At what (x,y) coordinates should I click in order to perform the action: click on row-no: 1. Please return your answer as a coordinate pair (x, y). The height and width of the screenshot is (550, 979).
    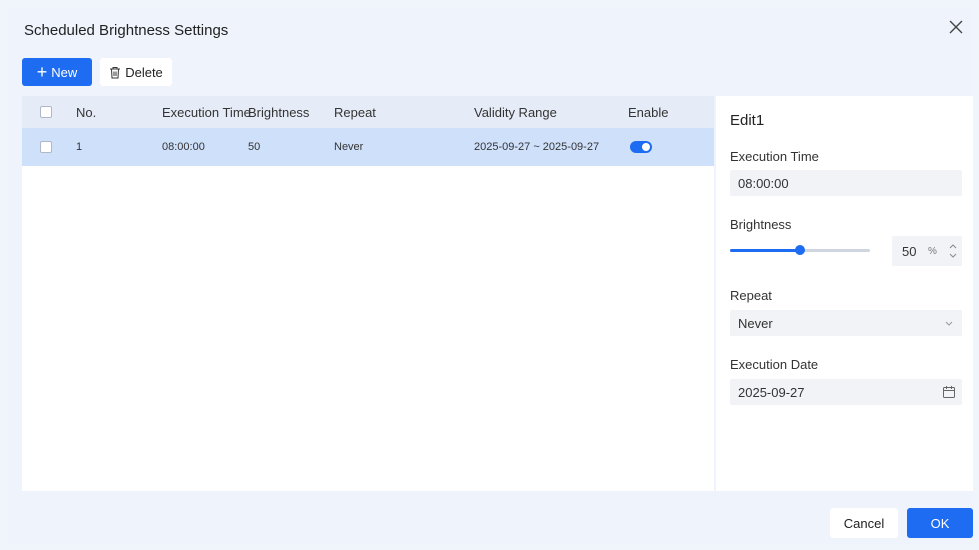
    Looking at the image, I should click on (79, 147).